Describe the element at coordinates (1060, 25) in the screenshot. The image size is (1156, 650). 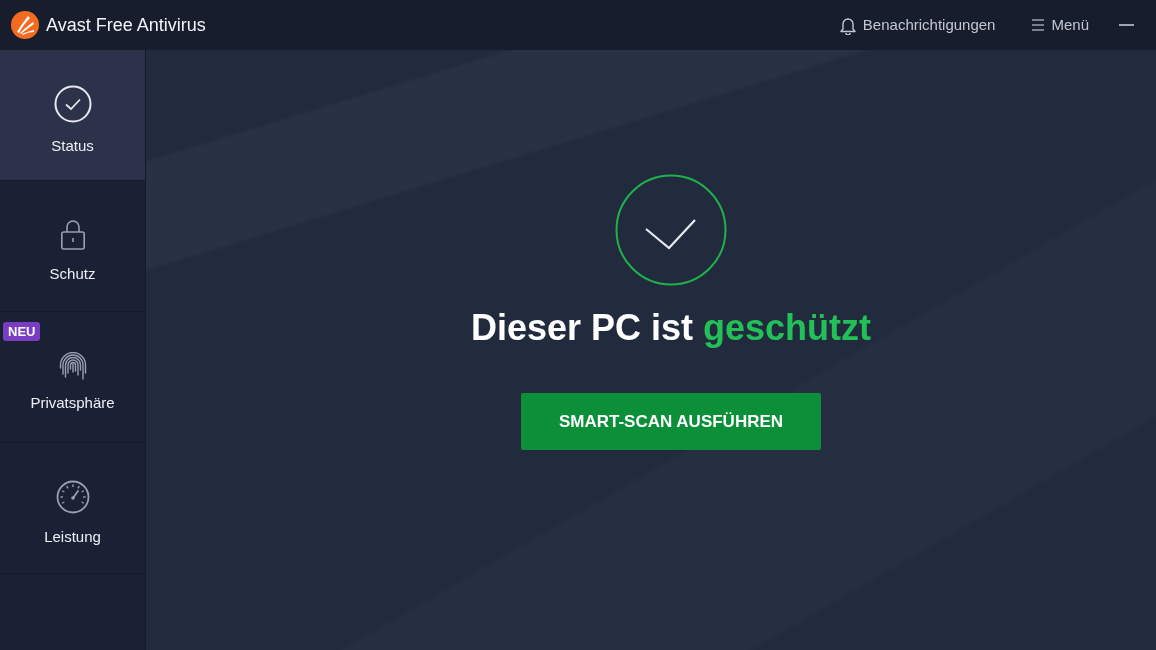
I see `menu-button: Menü` at that location.